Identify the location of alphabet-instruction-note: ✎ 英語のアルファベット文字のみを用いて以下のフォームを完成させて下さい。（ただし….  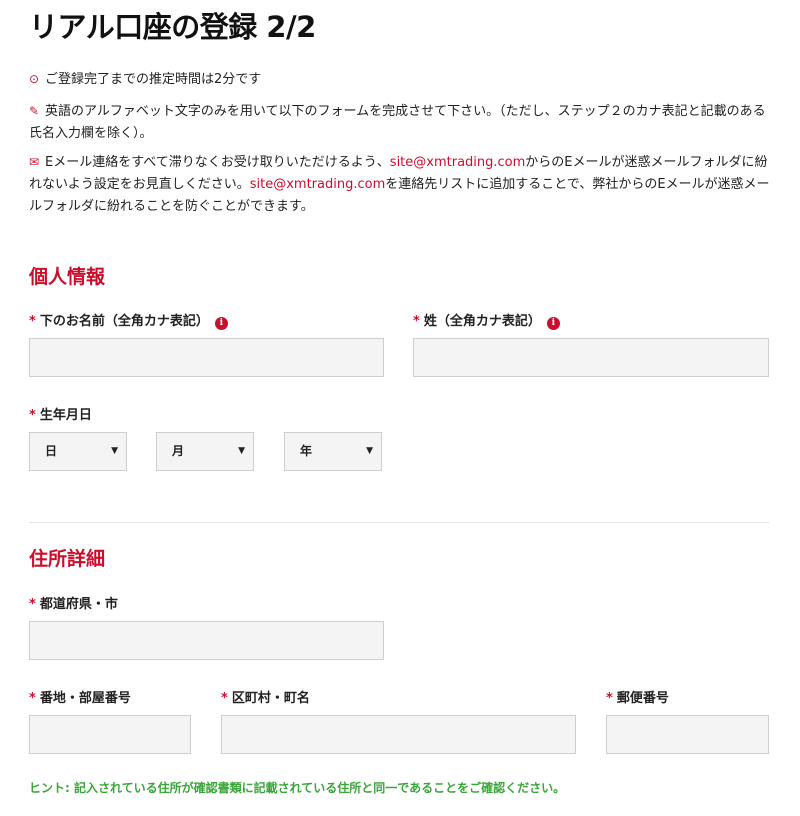
(400, 122).